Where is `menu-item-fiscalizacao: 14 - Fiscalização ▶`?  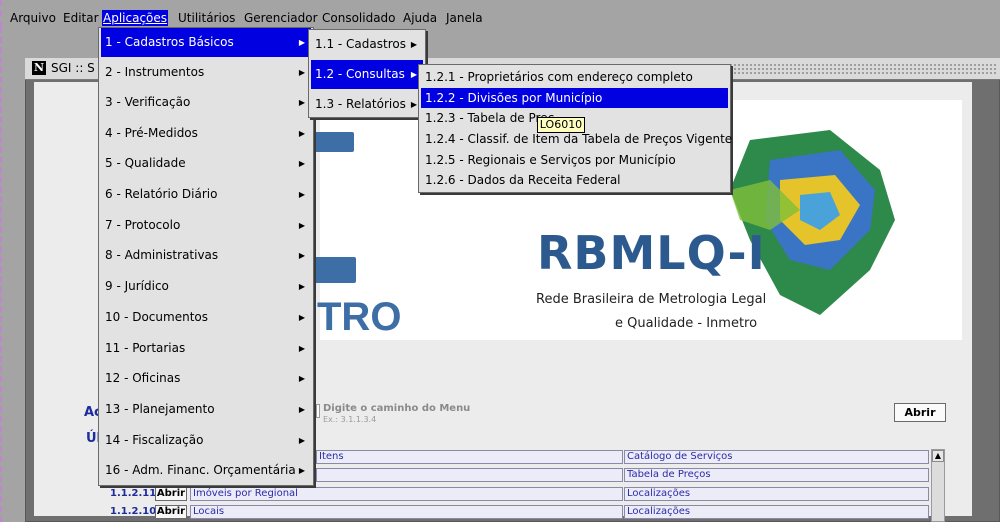 menu-item-fiscalizacao: 14 - Fiscalização ▶ is located at coordinates (206, 440).